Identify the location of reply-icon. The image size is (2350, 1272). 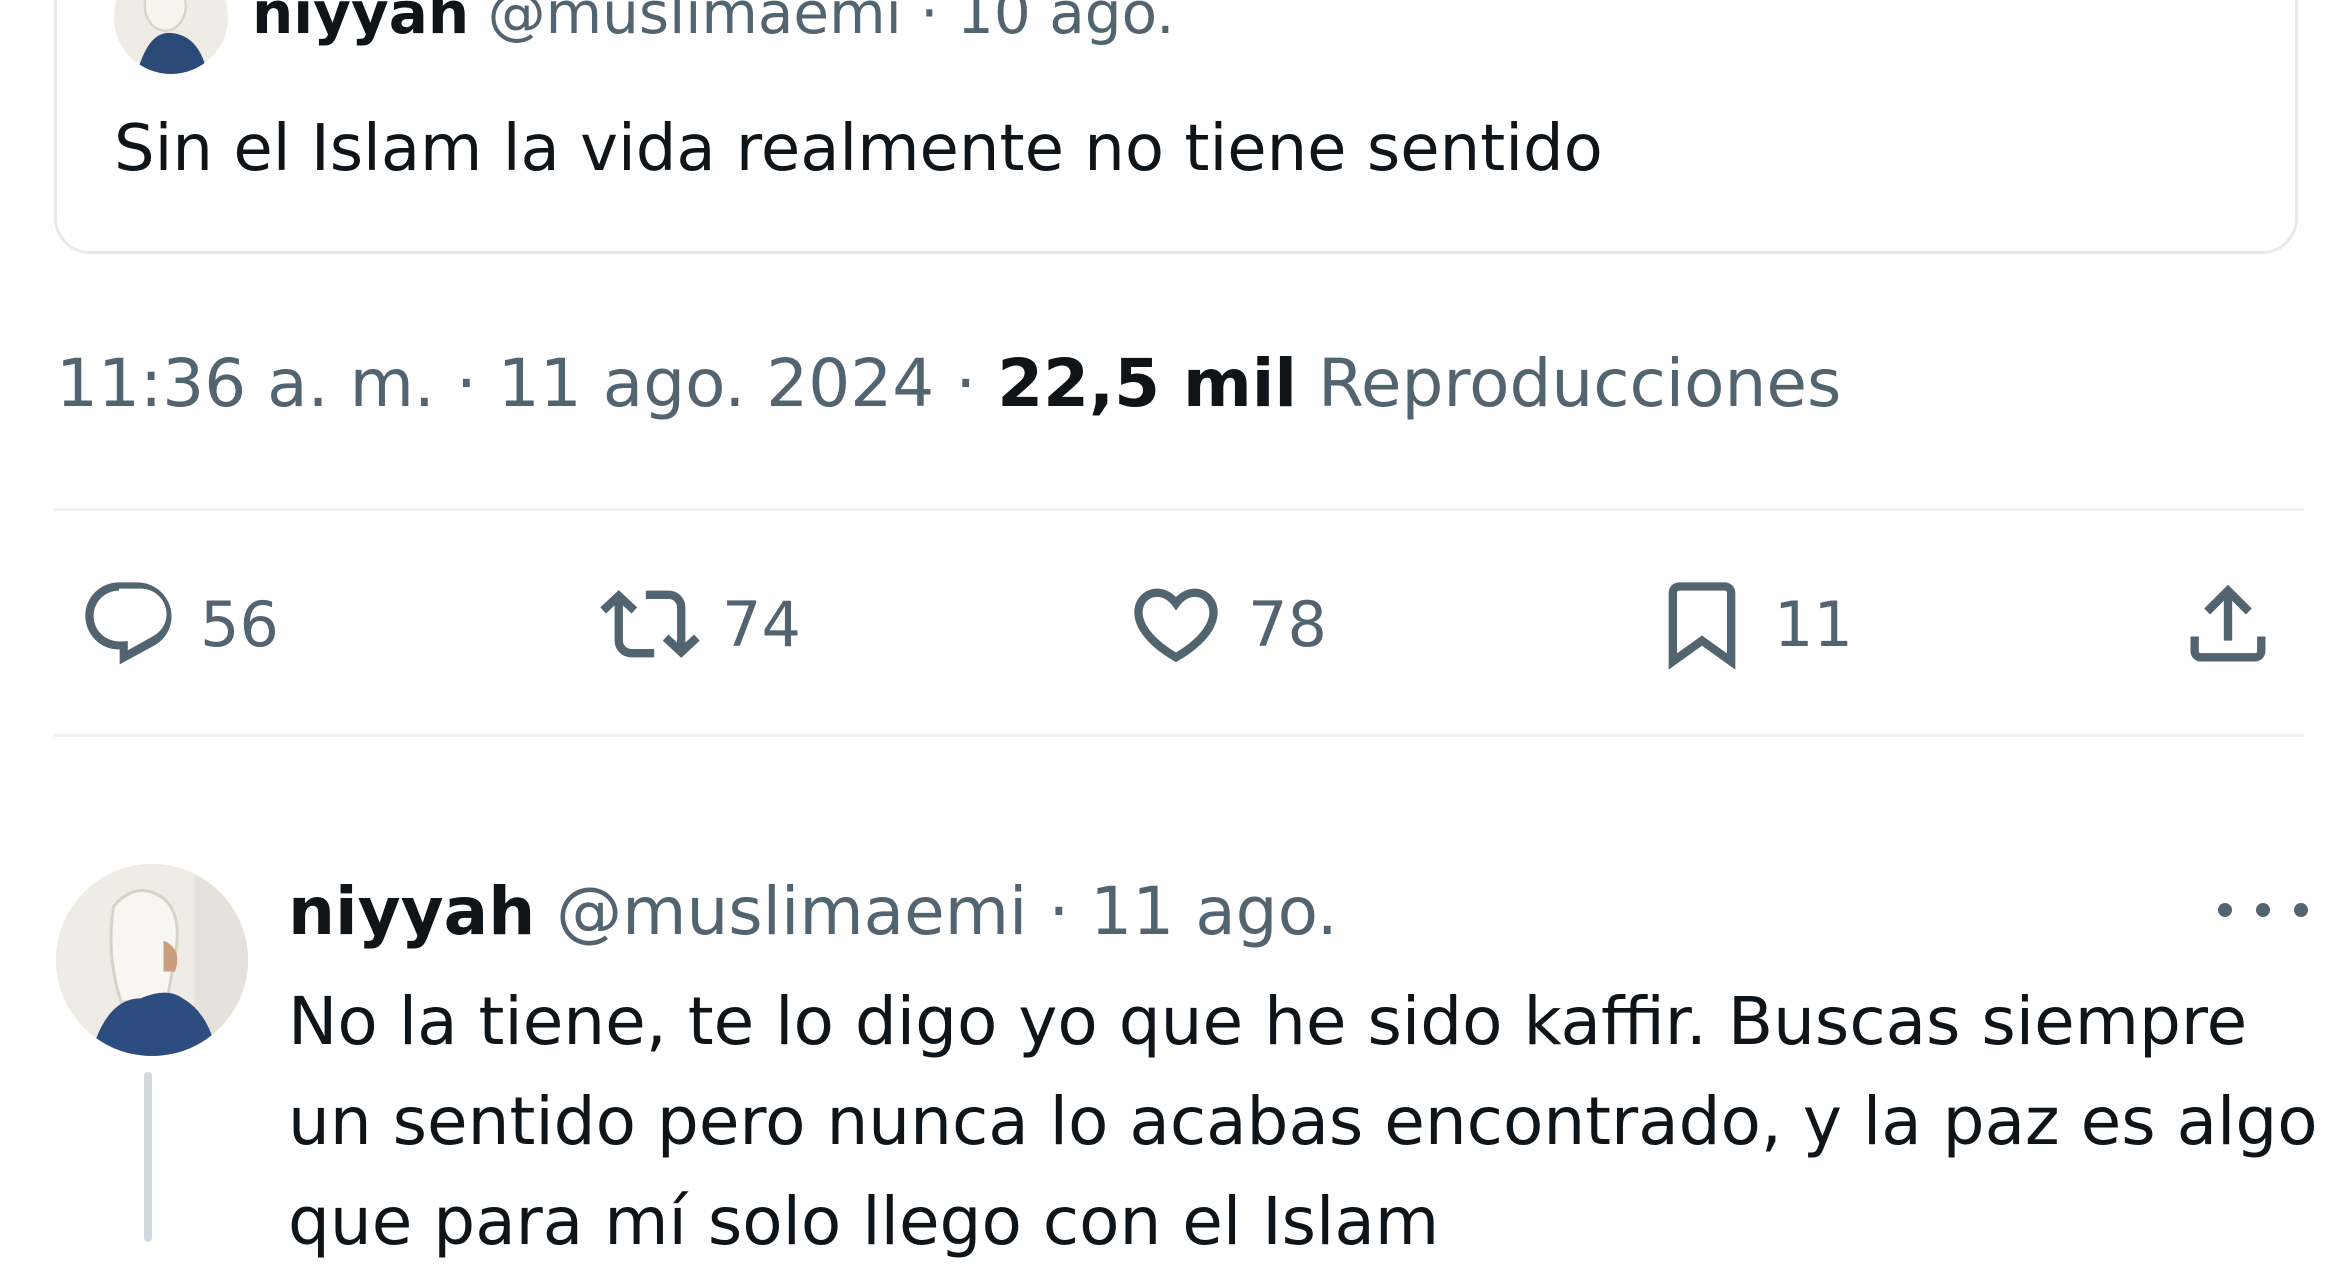
(128, 623).